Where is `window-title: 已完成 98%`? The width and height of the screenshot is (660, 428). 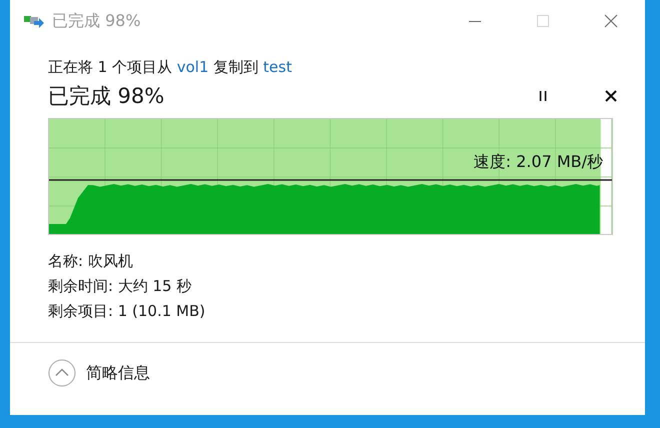 window-title: 已完成 98% is located at coordinates (97, 21).